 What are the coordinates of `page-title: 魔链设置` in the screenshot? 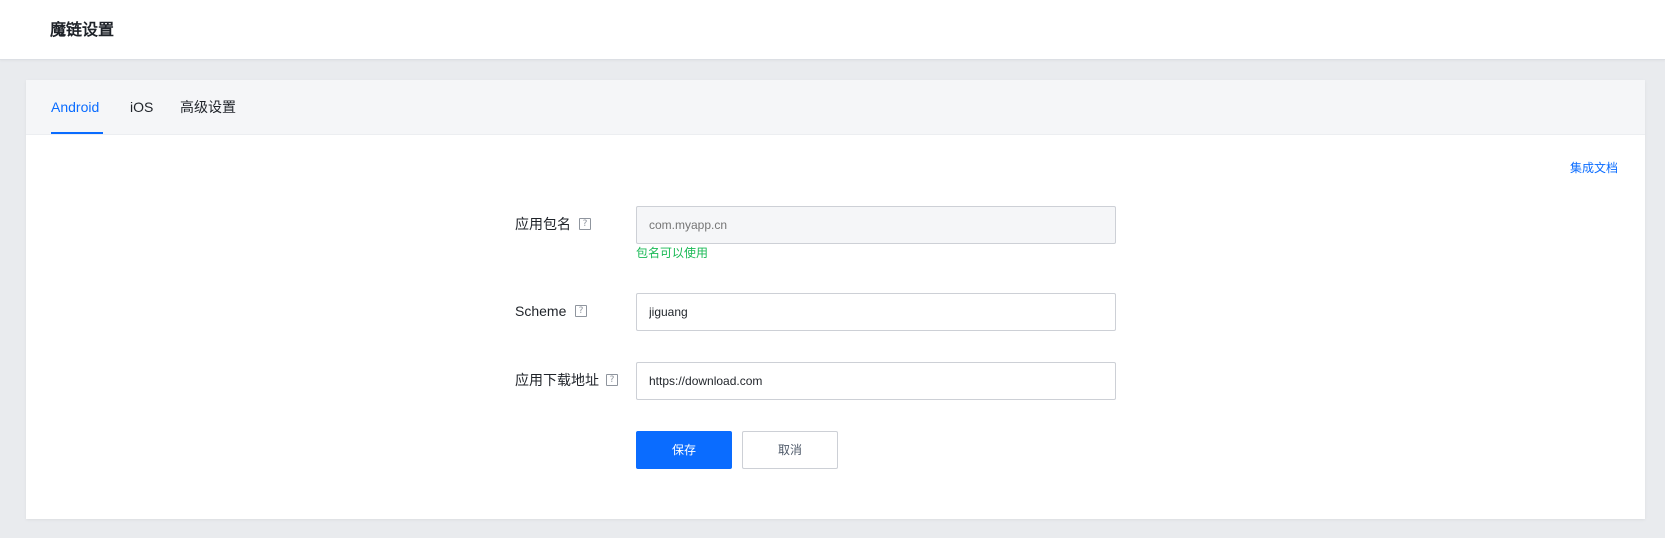 It's located at (82, 30).